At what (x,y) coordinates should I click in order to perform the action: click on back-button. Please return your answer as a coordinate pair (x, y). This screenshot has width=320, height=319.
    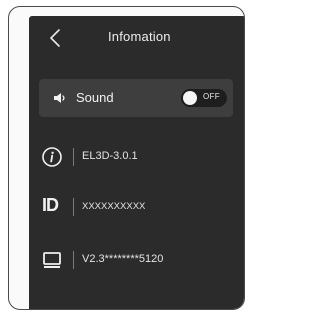
    Looking at the image, I should click on (56, 38).